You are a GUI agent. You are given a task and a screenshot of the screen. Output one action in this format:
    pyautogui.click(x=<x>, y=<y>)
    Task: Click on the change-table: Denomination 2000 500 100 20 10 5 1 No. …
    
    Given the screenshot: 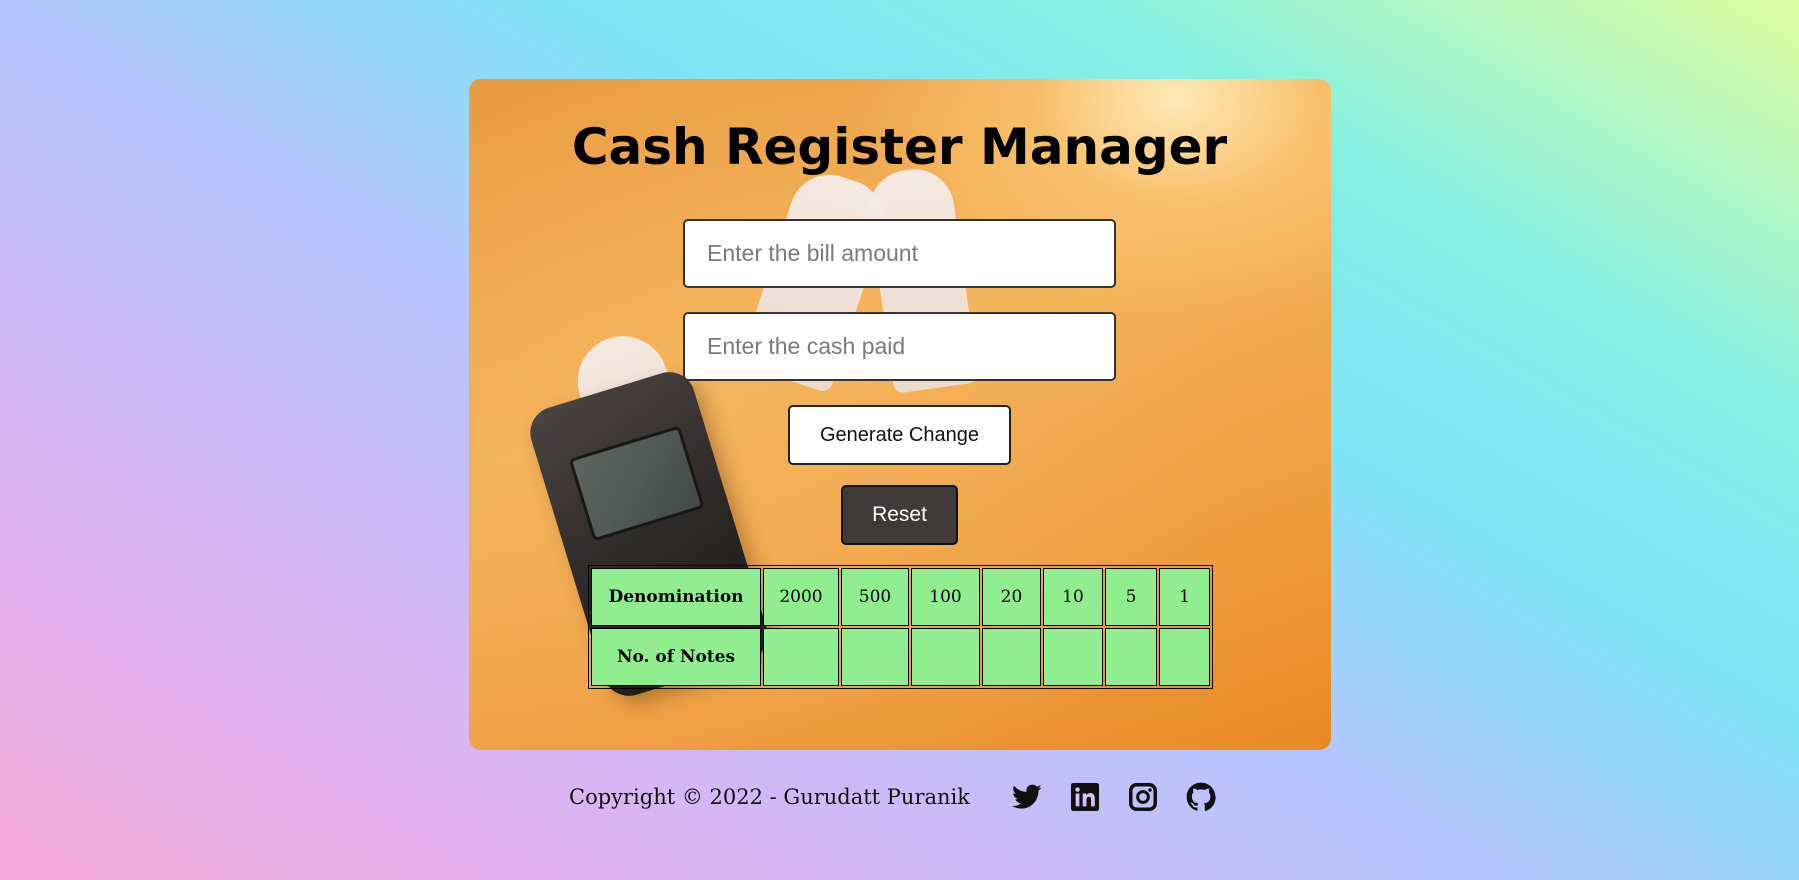 What is the action you would take?
    pyautogui.click(x=900, y=627)
    